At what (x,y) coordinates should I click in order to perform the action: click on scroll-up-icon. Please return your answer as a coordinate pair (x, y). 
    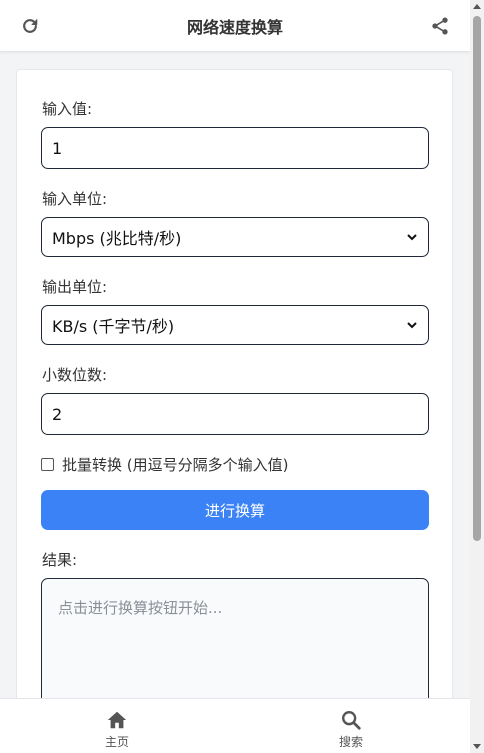
    Looking at the image, I should click on (477, 6).